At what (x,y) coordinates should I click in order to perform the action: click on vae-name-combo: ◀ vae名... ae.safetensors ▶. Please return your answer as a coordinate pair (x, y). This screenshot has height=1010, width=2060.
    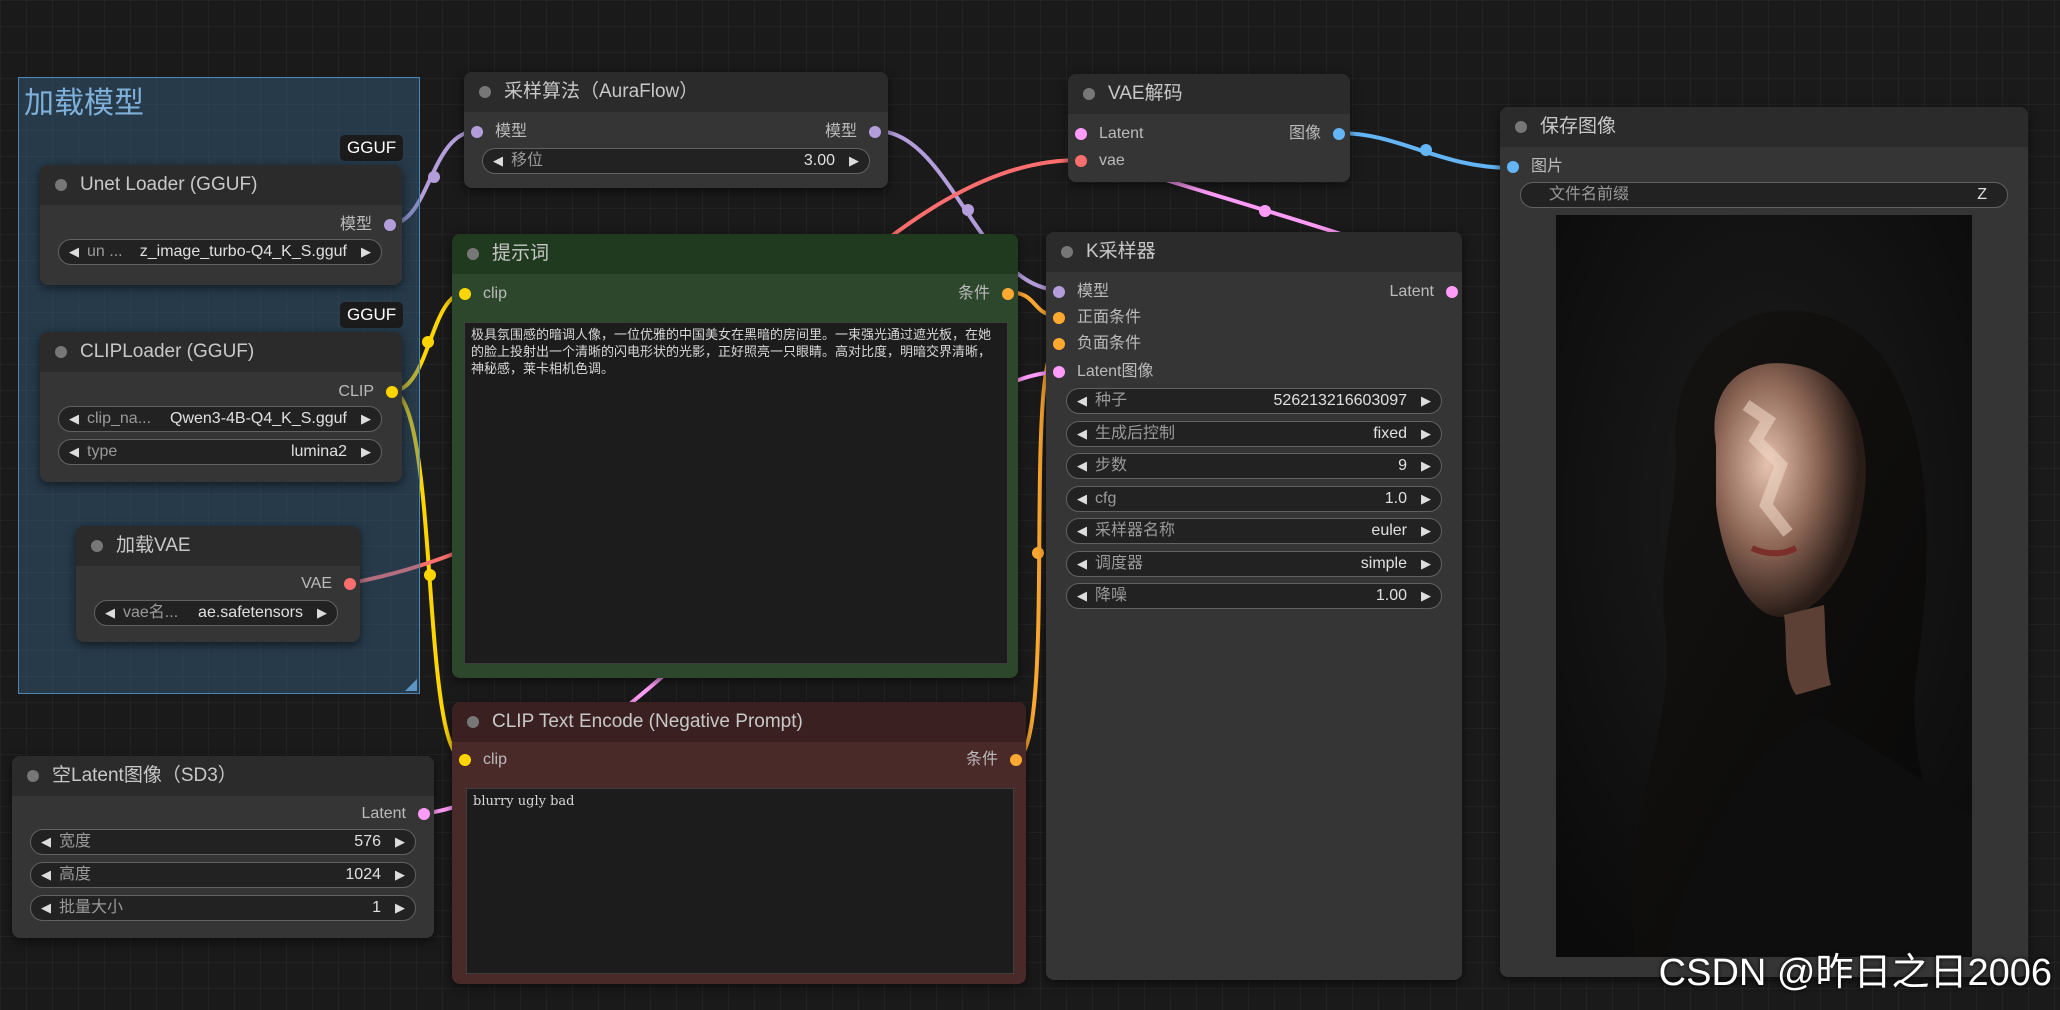
    Looking at the image, I should click on (216, 613).